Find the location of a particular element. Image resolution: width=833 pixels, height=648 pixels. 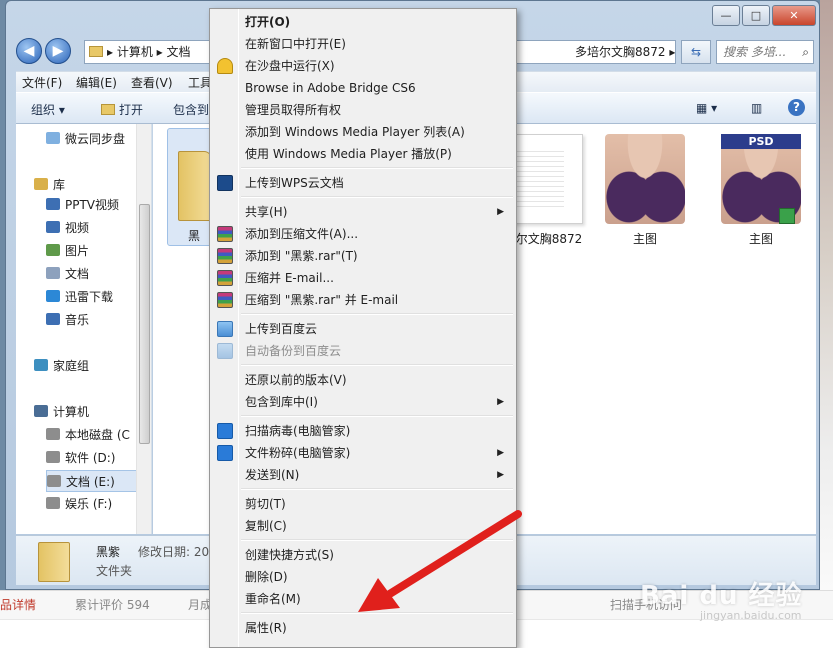

search-input: 搜索 多培... ⌕ is located at coordinates (765, 52).